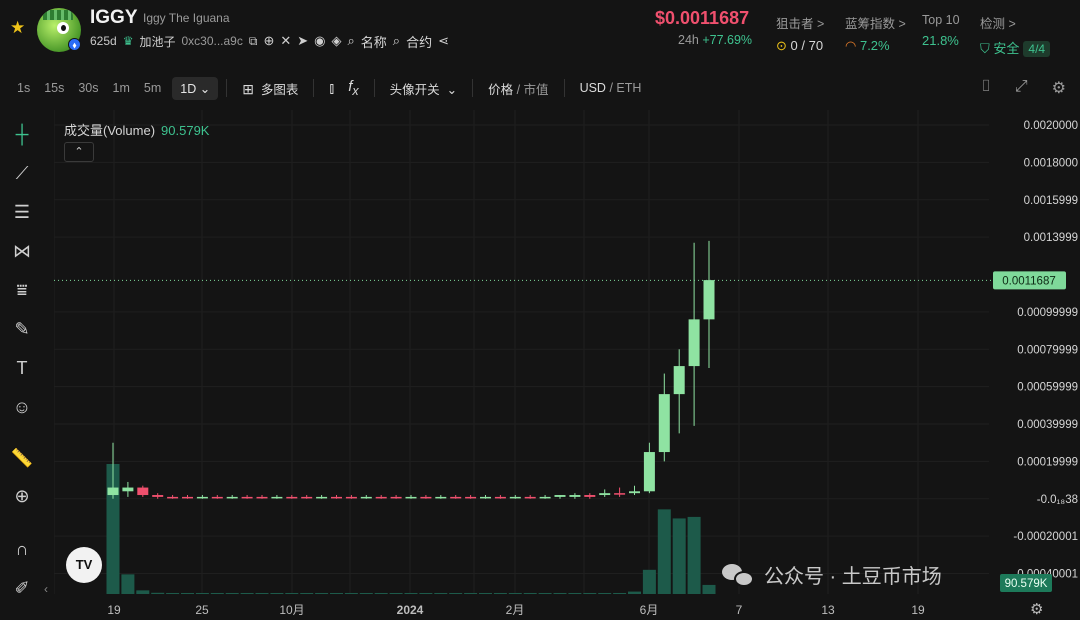  I want to click on interval-15s: 15s, so click(54, 88).